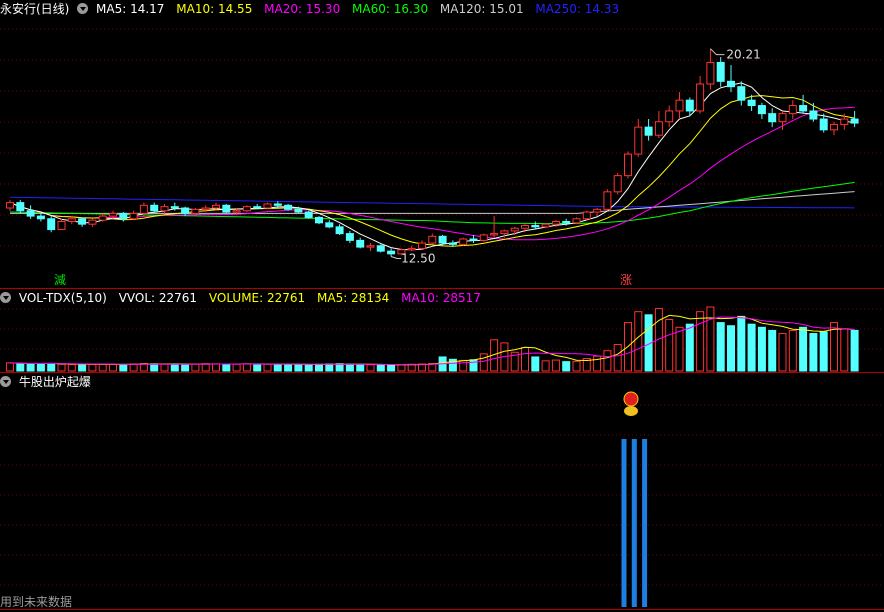 Image resolution: width=884 pixels, height=612 pixels. What do you see at coordinates (158, 298) in the screenshot?
I see `vvol-label: VVOL: 22761` at bounding box center [158, 298].